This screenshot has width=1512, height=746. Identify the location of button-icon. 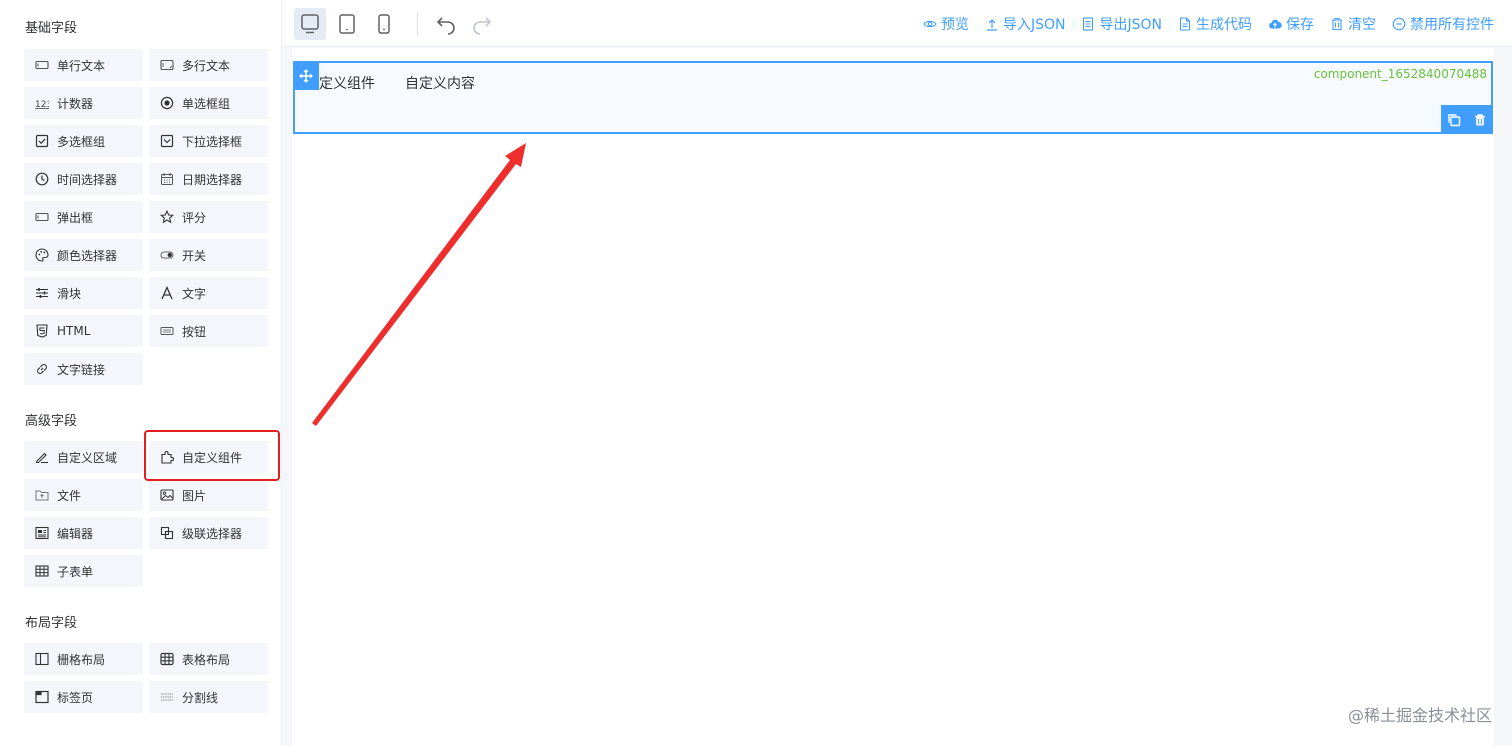
(167, 331).